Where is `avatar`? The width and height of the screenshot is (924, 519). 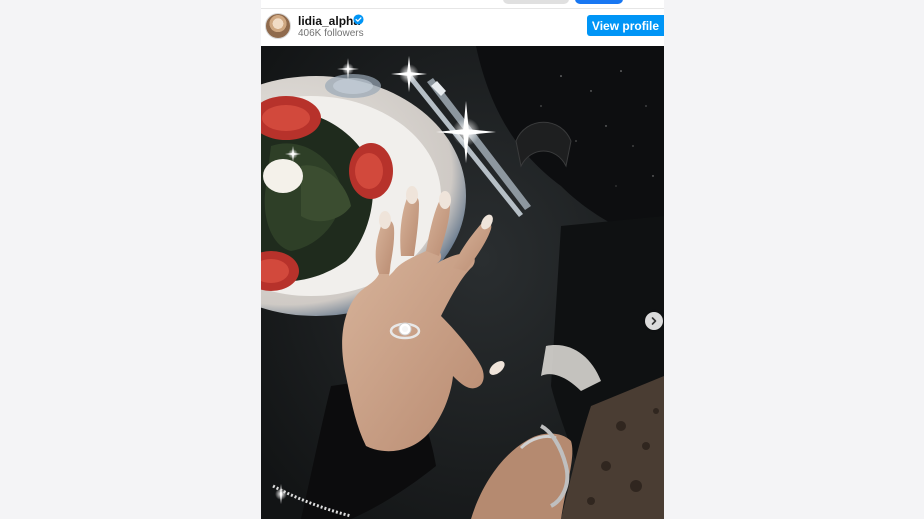
avatar is located at coordinates (278, 26).